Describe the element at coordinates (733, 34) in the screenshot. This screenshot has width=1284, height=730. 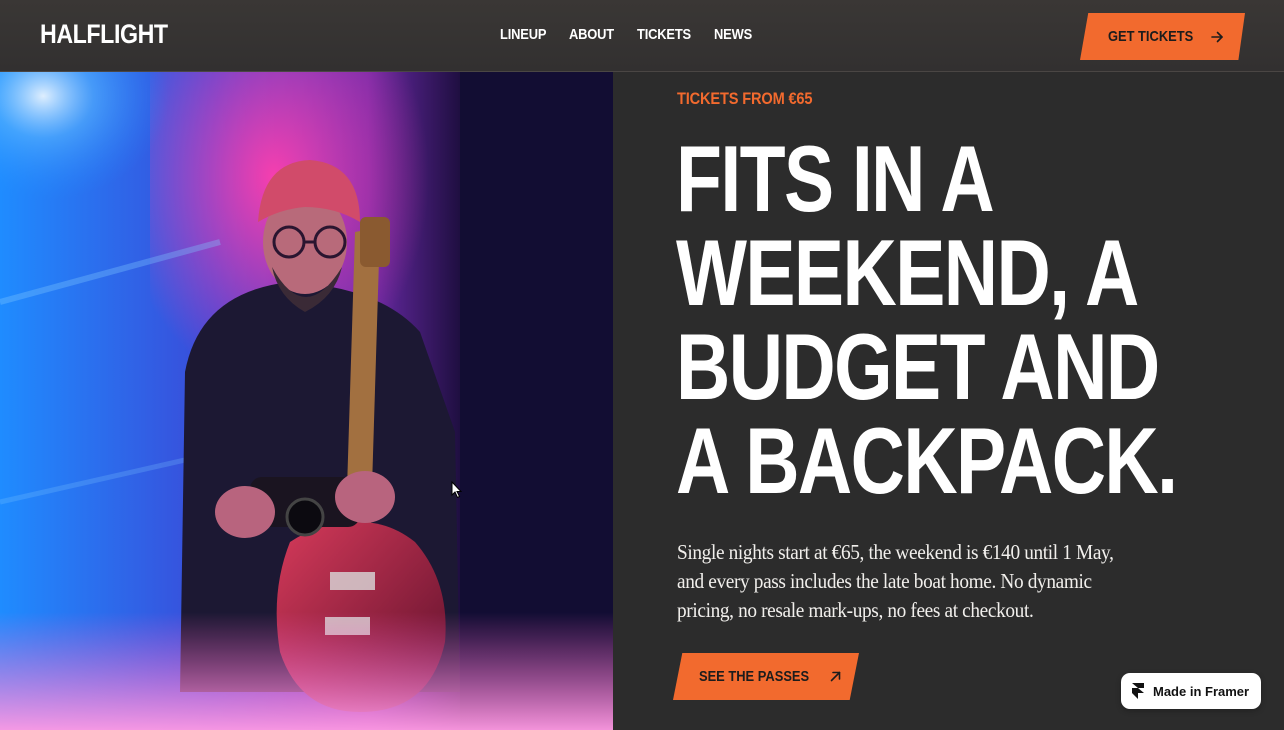
I see `nav-link-news: NEWS` at that location.